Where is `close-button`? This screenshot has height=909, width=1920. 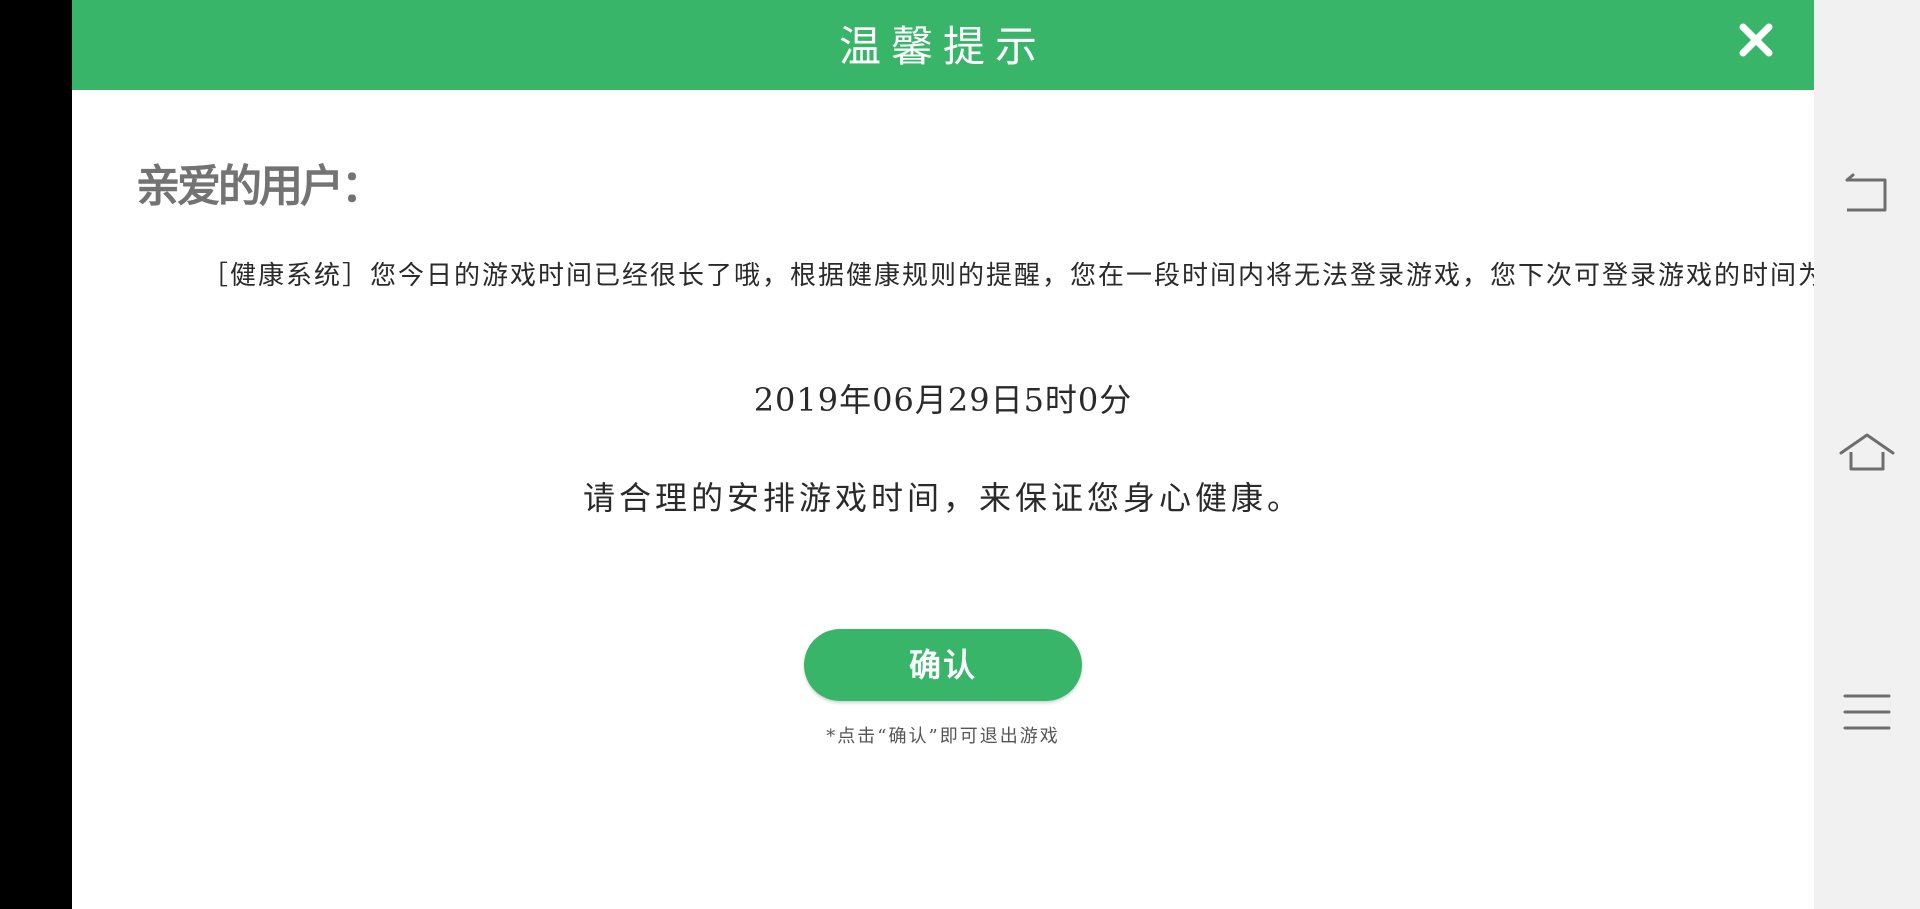 close-button is located at coordinates (1756, 40).